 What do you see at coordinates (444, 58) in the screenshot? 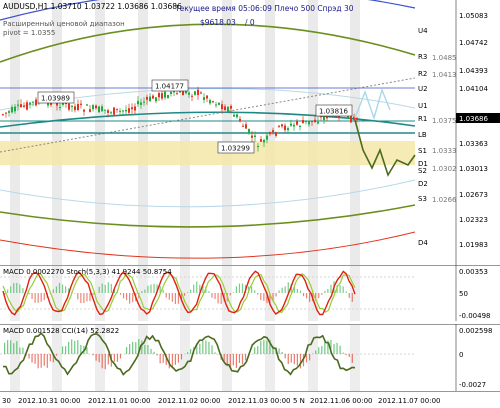
I see `mid-level-value: 1.0485` at bounding box center [444, 58].